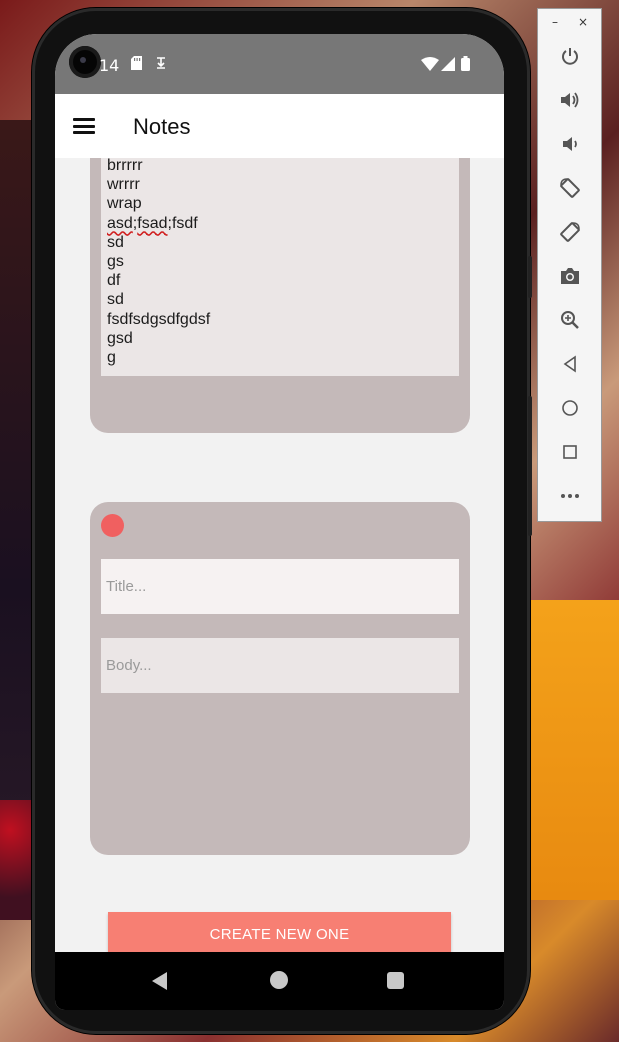 This screenshot has height=1042, width=619. What do you see at coordinates (569, 188) in the screenshot?
I see `rotate-left-icon` at bounding box center [569, 188].